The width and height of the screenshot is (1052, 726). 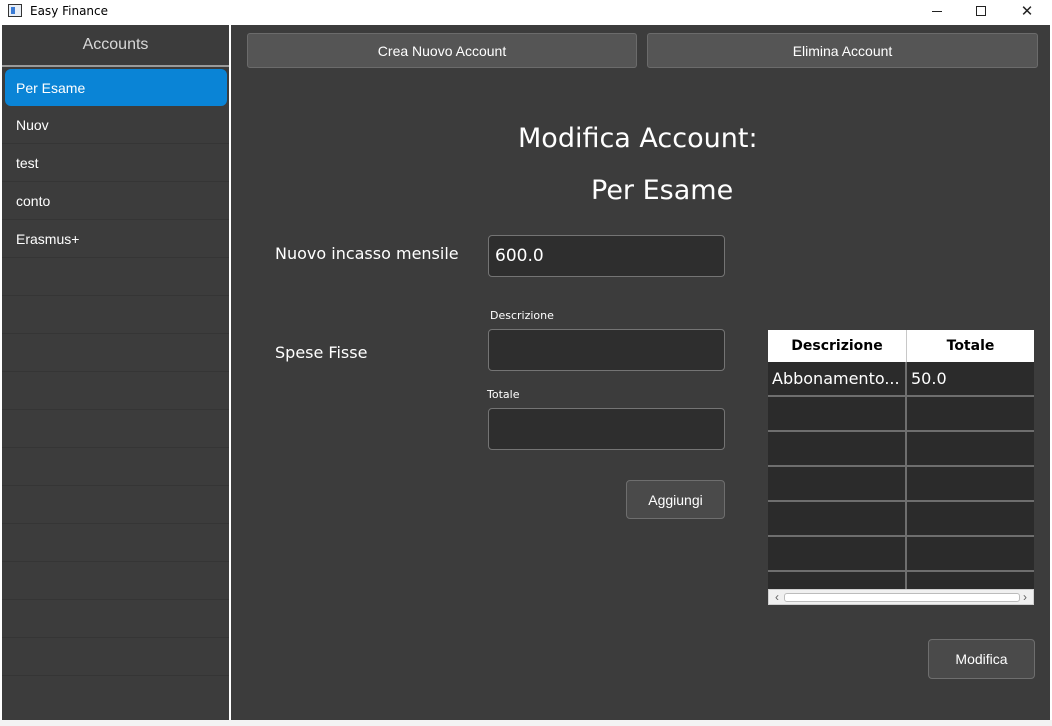 I want to click on add-button: Aggiungi, so click(x=675, y=499).